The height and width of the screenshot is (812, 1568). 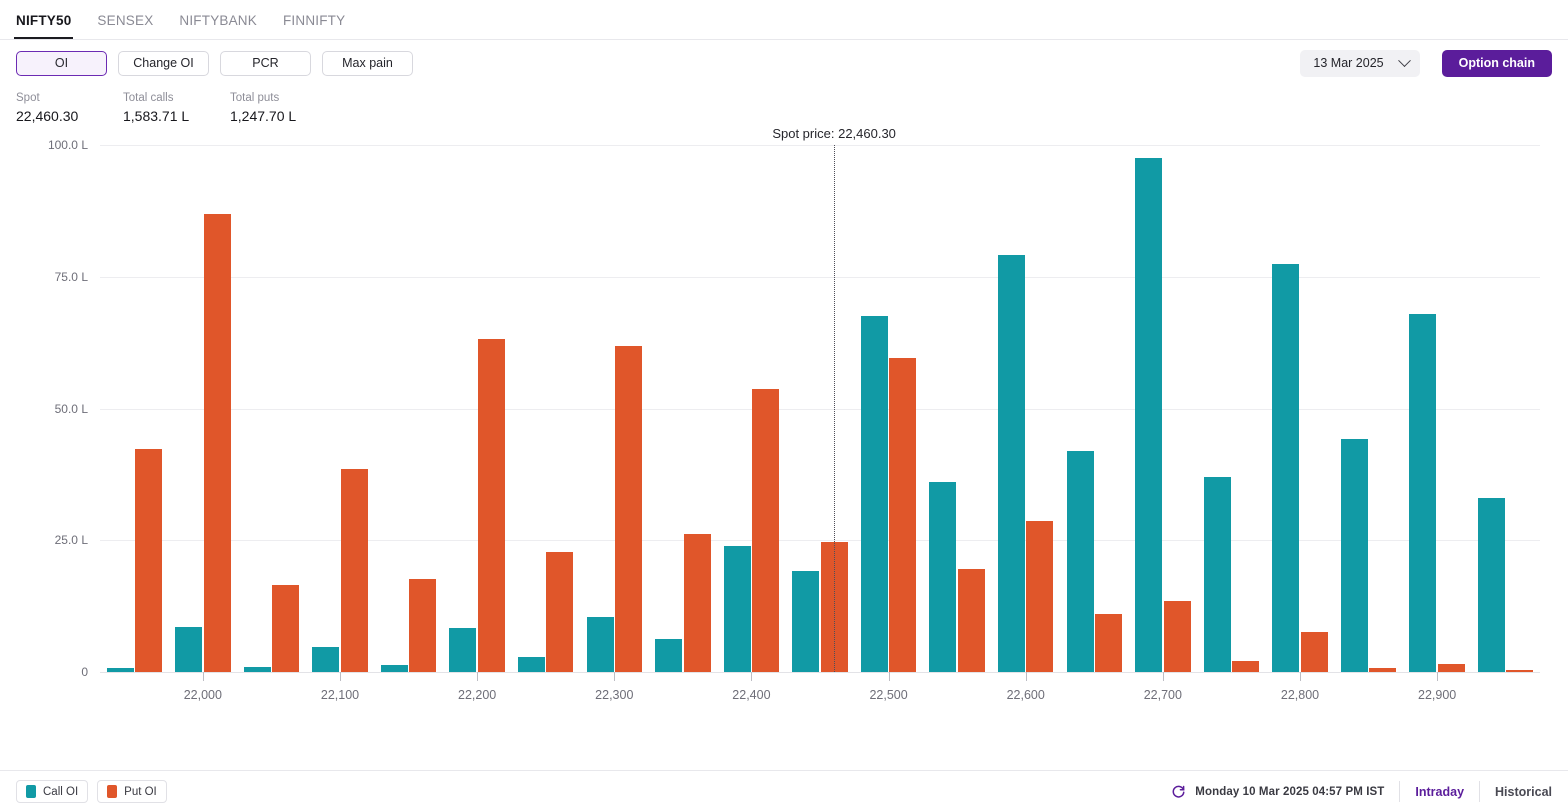 What do you see at coordinates (614, 695) in the screenshot?
I see `x-axis-tick-label: 22,300` at bounding box center [614, 695].